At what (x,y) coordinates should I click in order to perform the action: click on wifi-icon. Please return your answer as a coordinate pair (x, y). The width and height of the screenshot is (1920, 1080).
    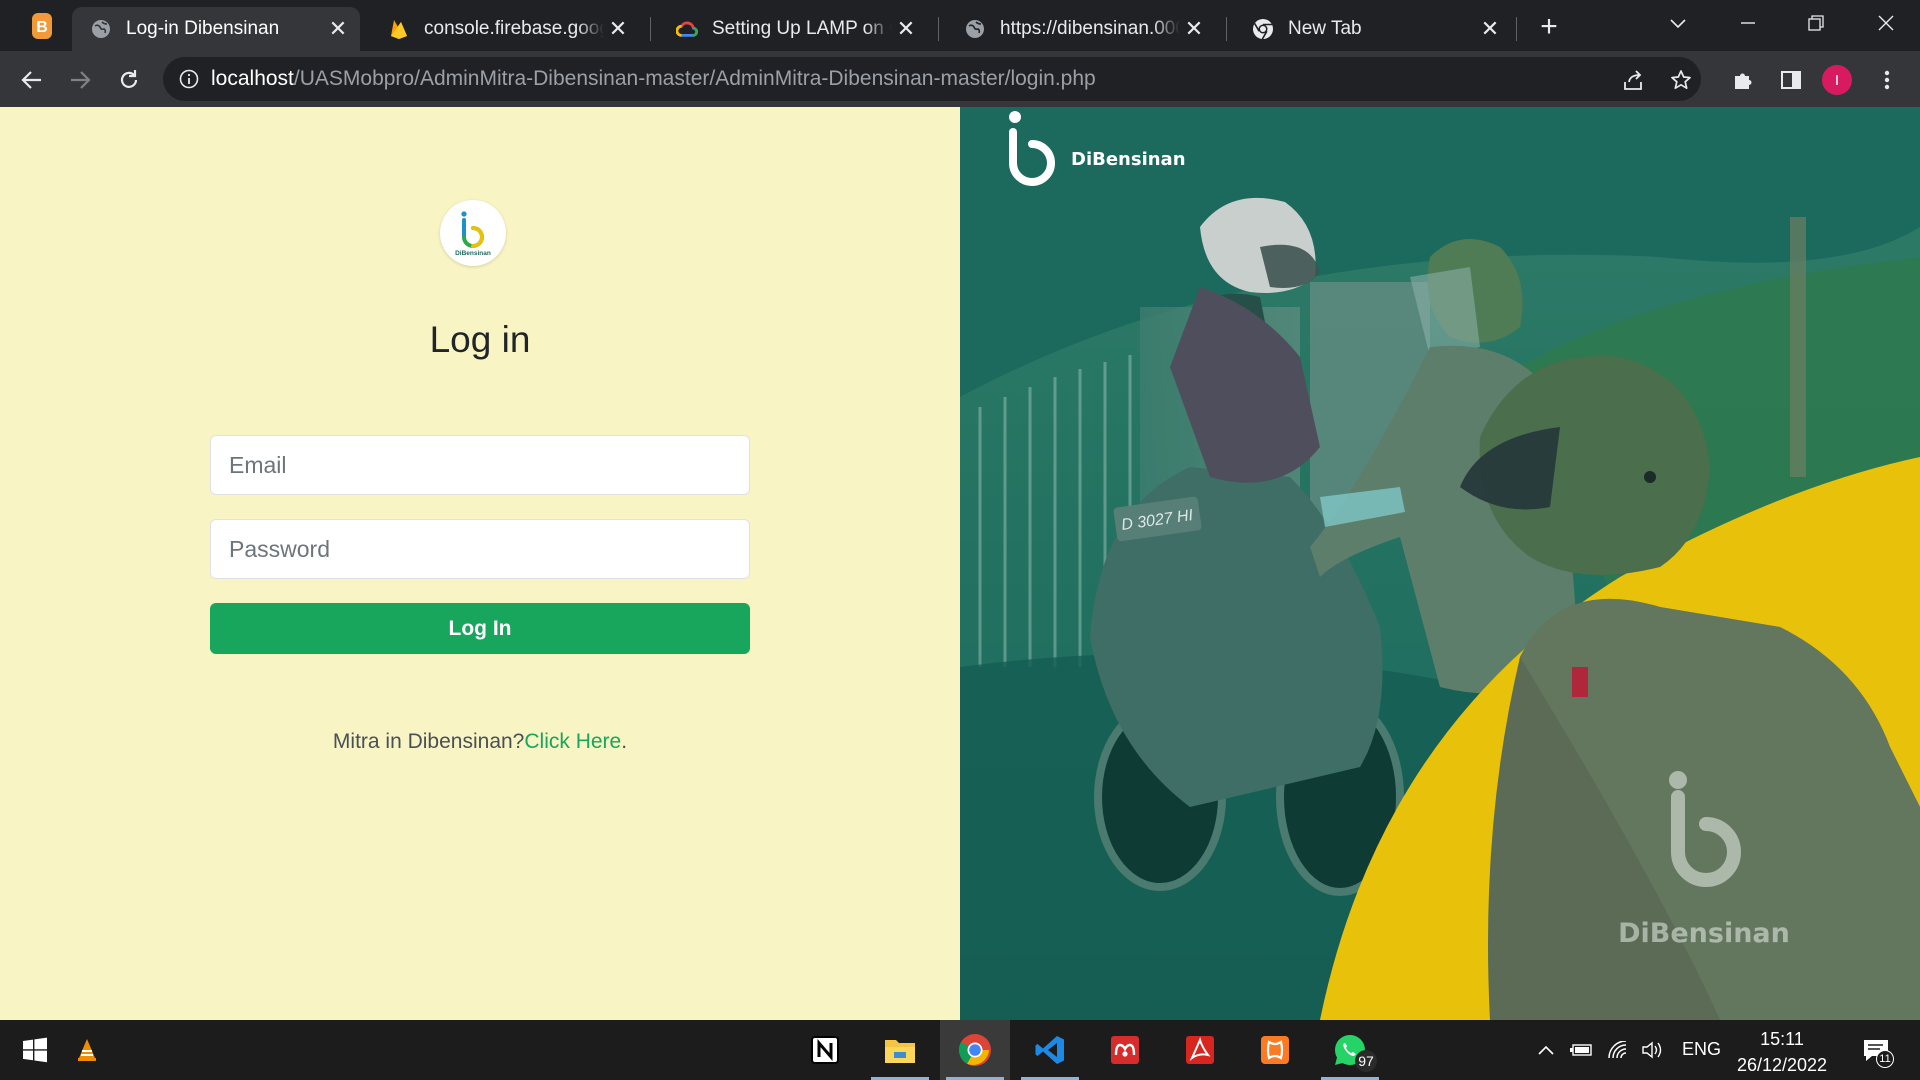
    Looking at the image, I should click on (1617, 1050).